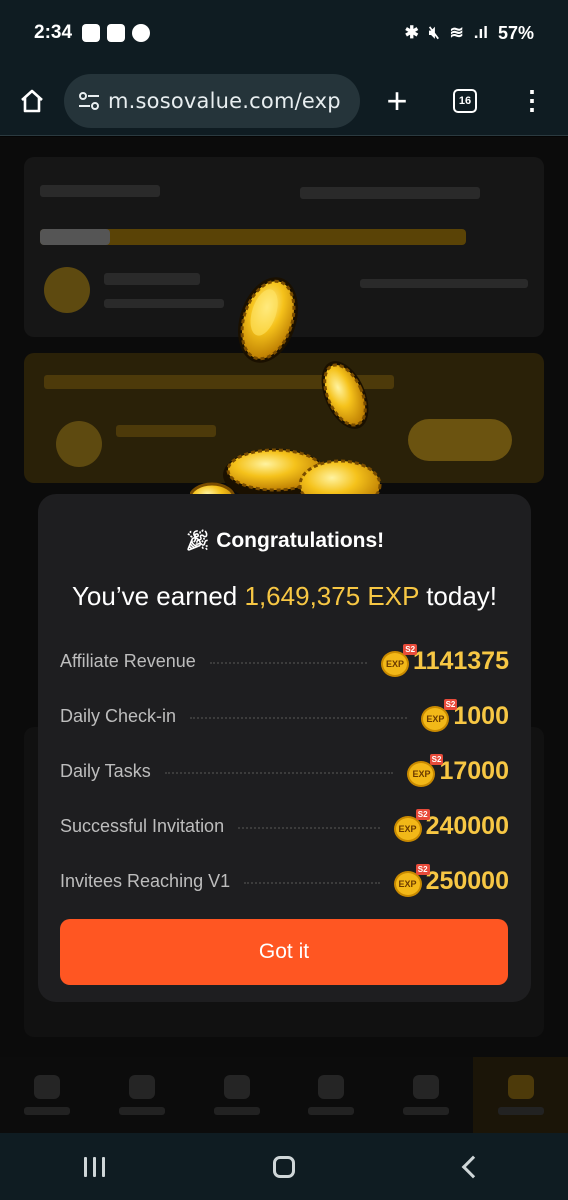 This screenshot has height=1200, width=568. What do you see at coordinates (467, 826) in the screenshot?
I see `row-amount: 240000` at bounding box center [467, 826].